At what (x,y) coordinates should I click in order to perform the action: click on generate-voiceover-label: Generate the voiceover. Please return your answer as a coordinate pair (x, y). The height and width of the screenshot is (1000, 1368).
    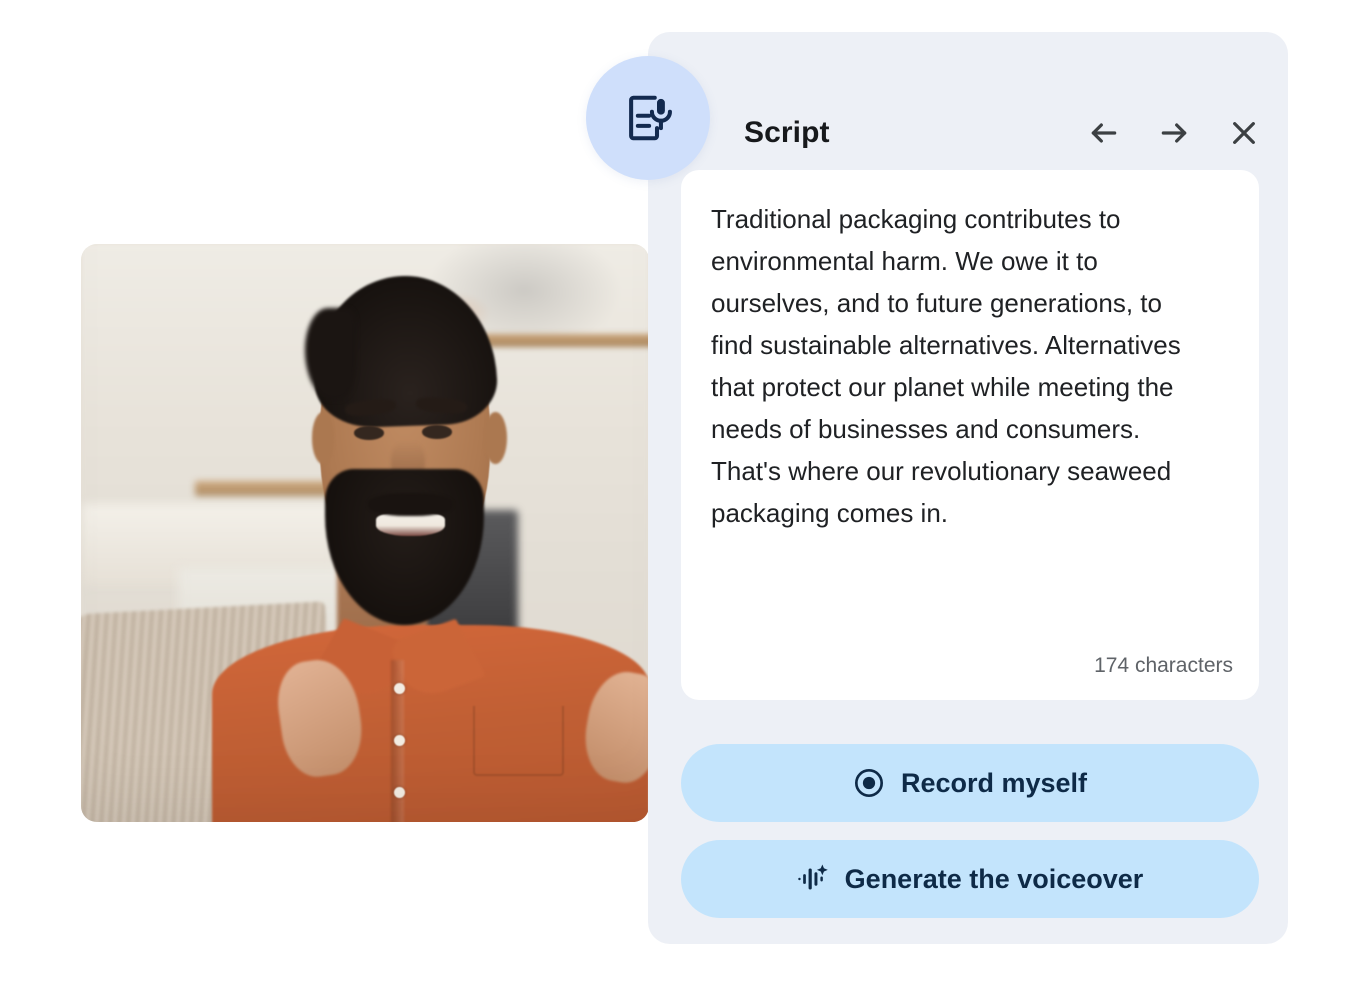
    Looking at the image, I should click on (994, 878).